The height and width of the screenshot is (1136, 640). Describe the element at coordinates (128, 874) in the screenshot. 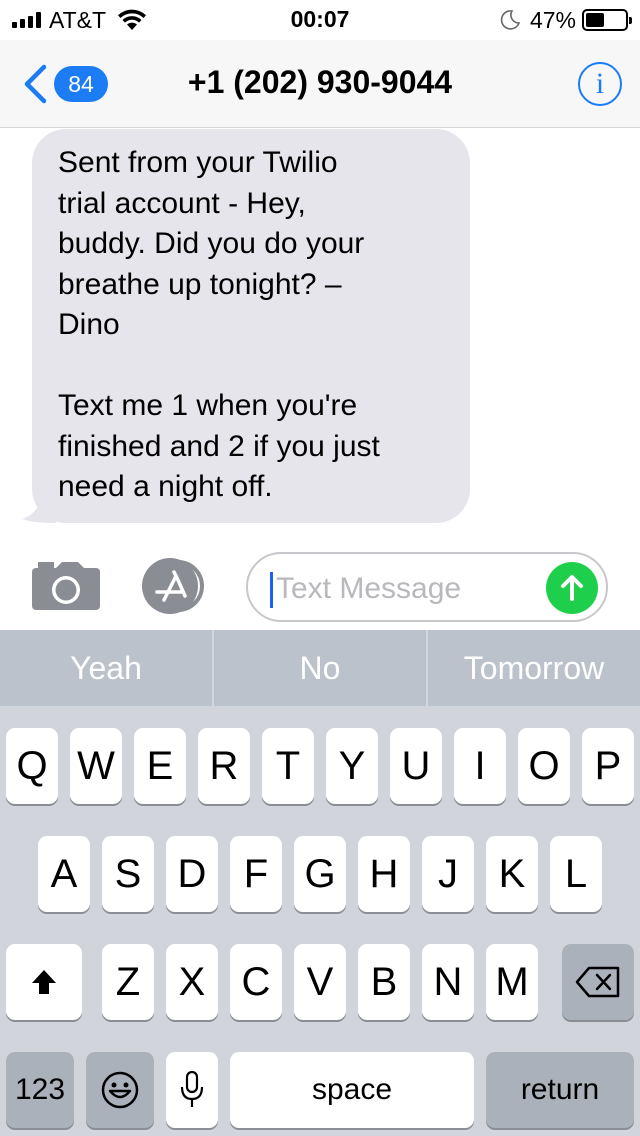

I see `key-s: S` at that location.